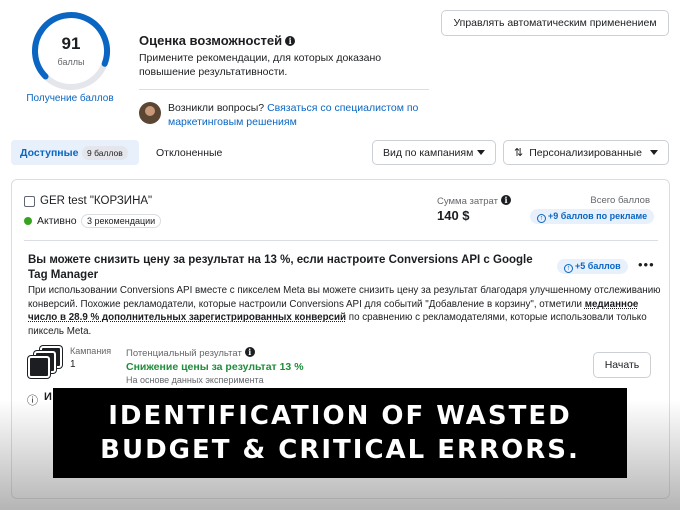 The image size is (680, 510). Describe the element at coordinates (29, 201) in the screenshot. I see `campaign-checkbox` at that location.